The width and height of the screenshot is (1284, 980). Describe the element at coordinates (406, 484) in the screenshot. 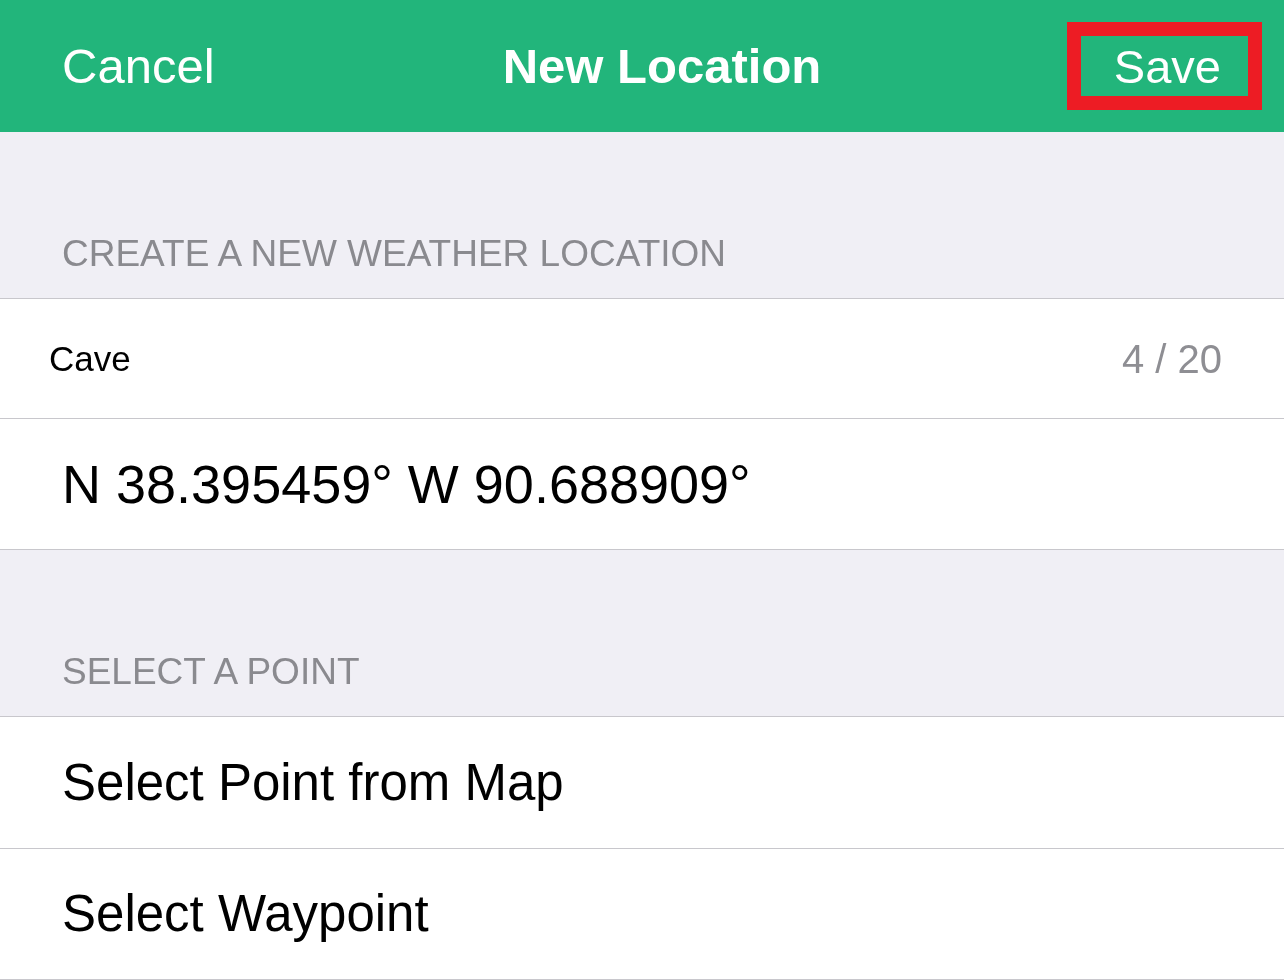

I see `coordinates-text: N 38.395459° W 90.688909°` at that location.